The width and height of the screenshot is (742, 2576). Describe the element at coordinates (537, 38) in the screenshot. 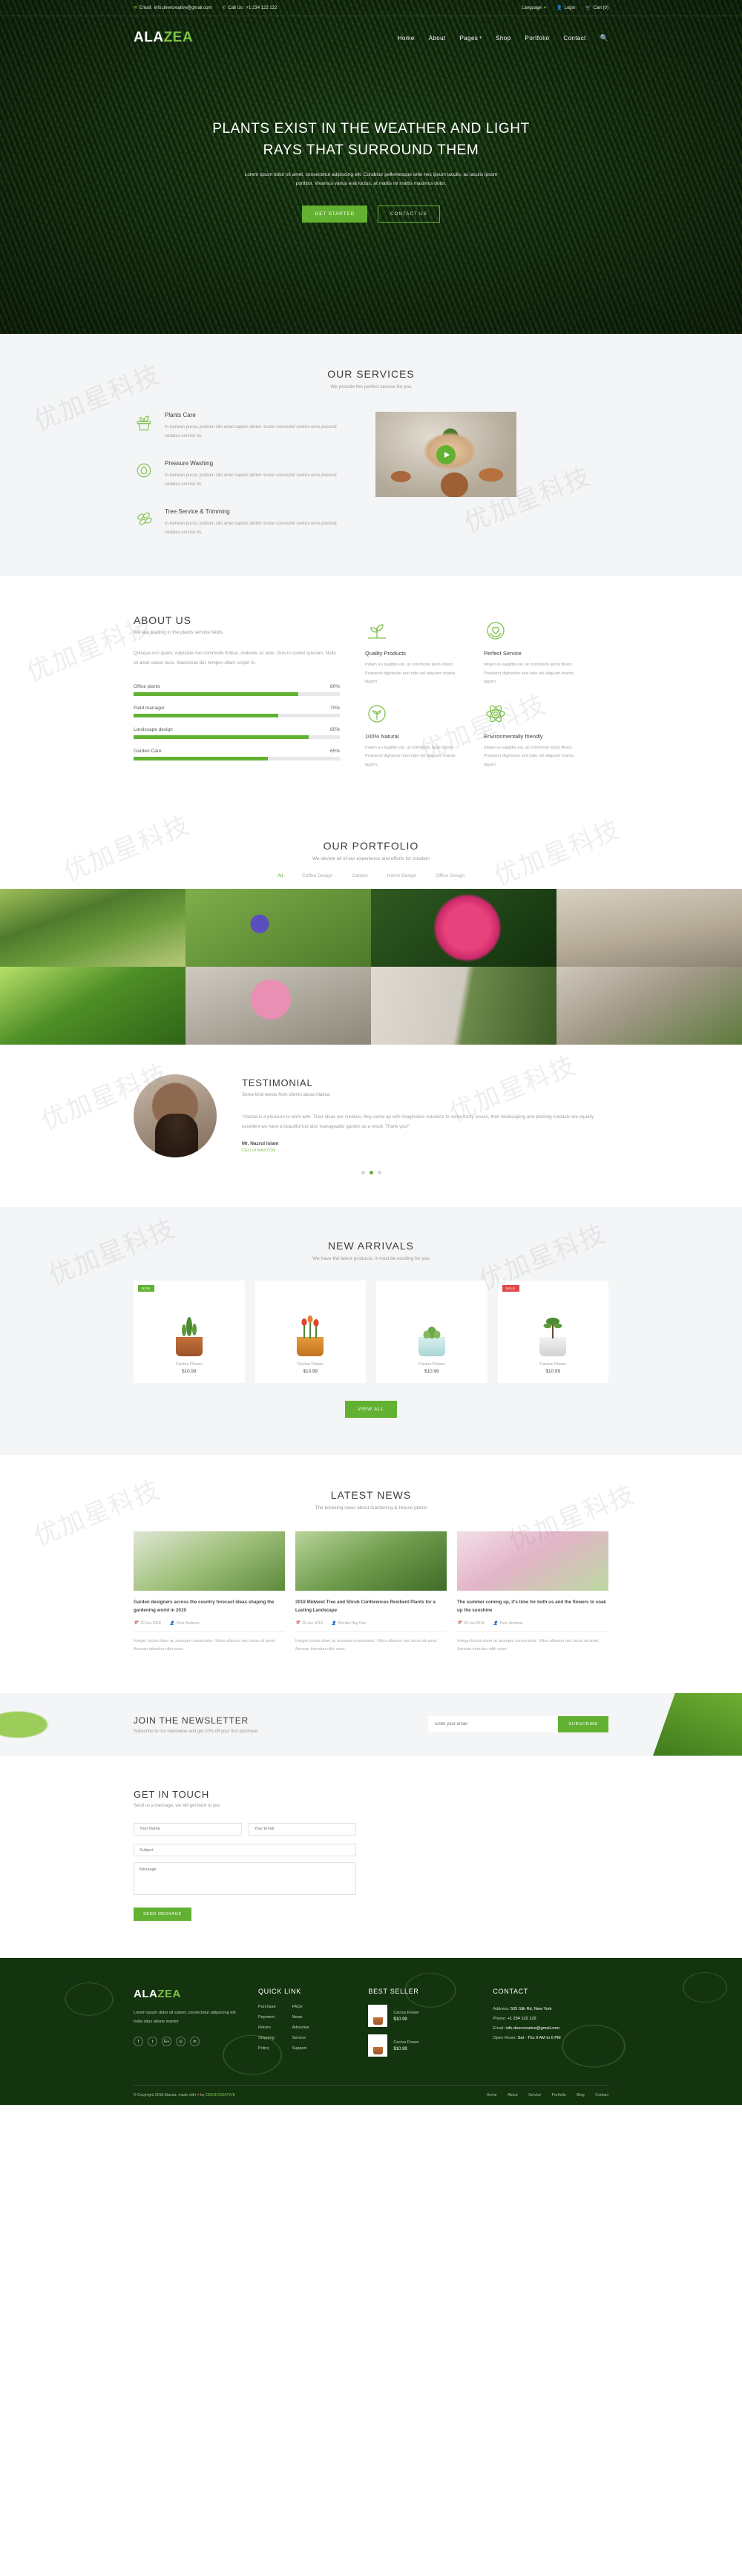

I see `nav-item-portfolio: Portfolio` at that location.